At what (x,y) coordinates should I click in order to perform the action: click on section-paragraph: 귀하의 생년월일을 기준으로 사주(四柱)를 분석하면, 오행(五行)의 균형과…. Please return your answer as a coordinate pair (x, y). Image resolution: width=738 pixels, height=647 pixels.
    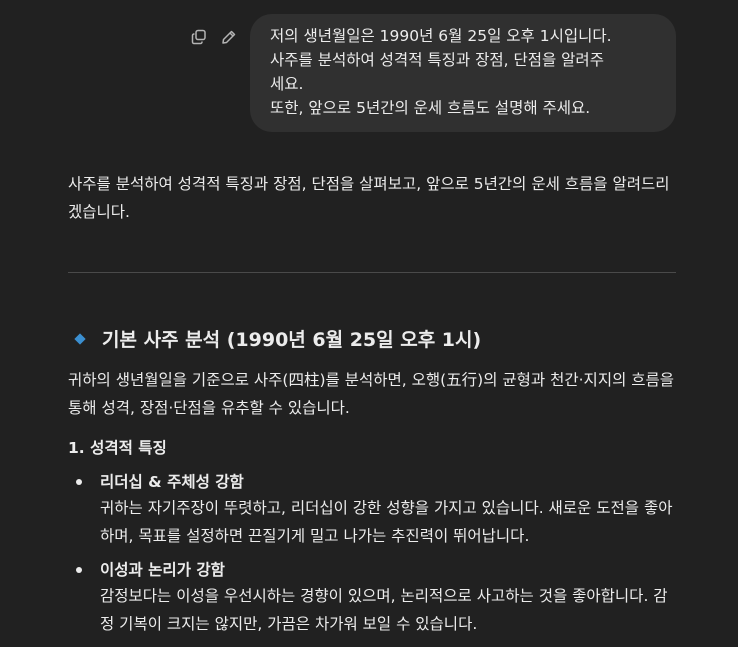
    Looking at the image, I should click on (371, 394).